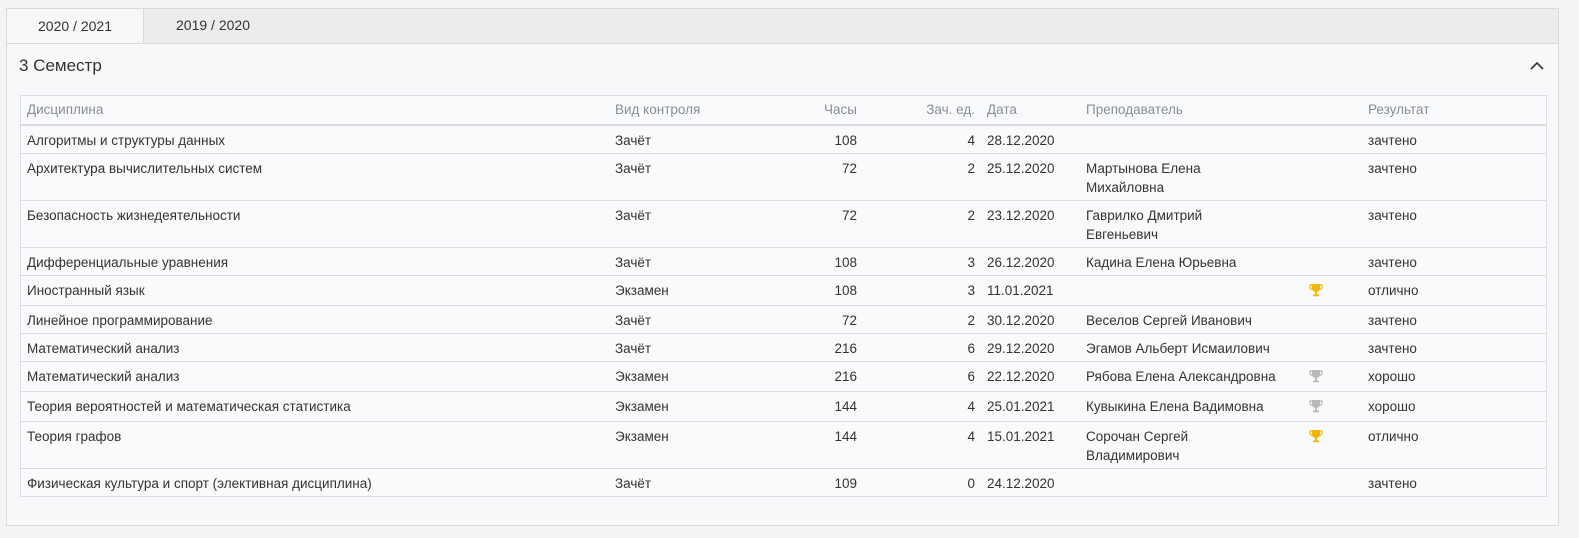 This screenshot has height=538, width=1579. Describe the element at coordinates (922, 110) in the screenshot. I see `column-header-credits: Зач. ед.` at that location.